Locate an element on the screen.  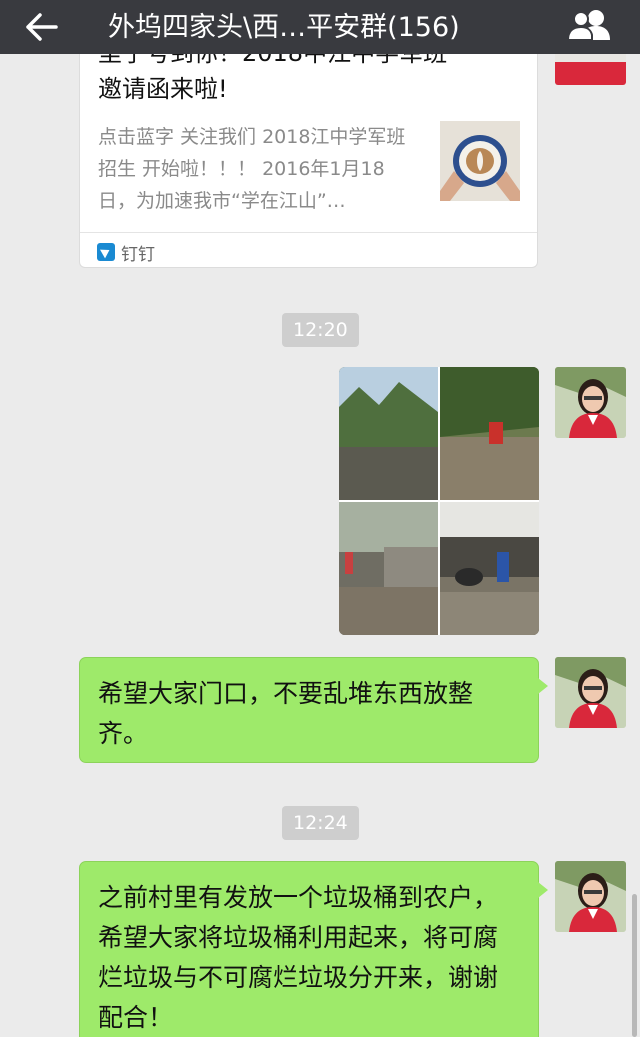
latte-art-photo is located at coordinates (480, 161).